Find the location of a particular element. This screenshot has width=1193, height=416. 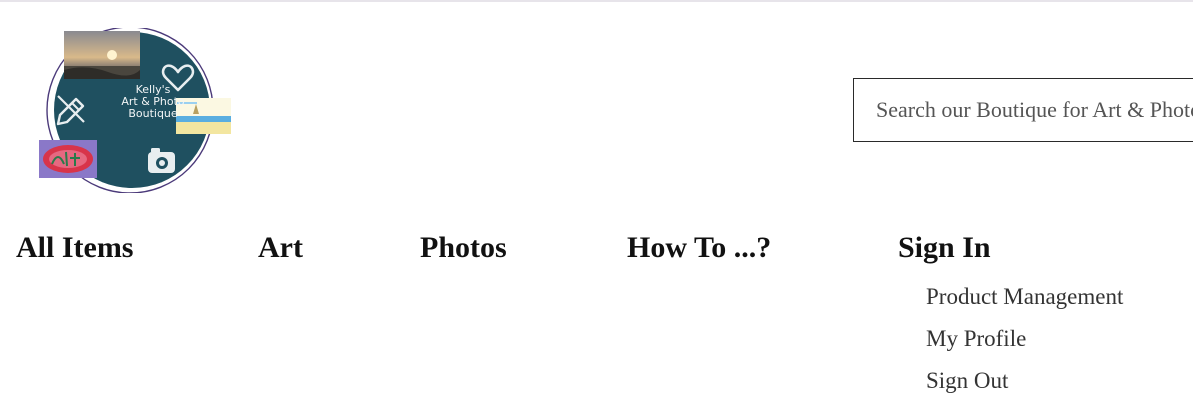

search-box is located at coordinates (1023, 110).